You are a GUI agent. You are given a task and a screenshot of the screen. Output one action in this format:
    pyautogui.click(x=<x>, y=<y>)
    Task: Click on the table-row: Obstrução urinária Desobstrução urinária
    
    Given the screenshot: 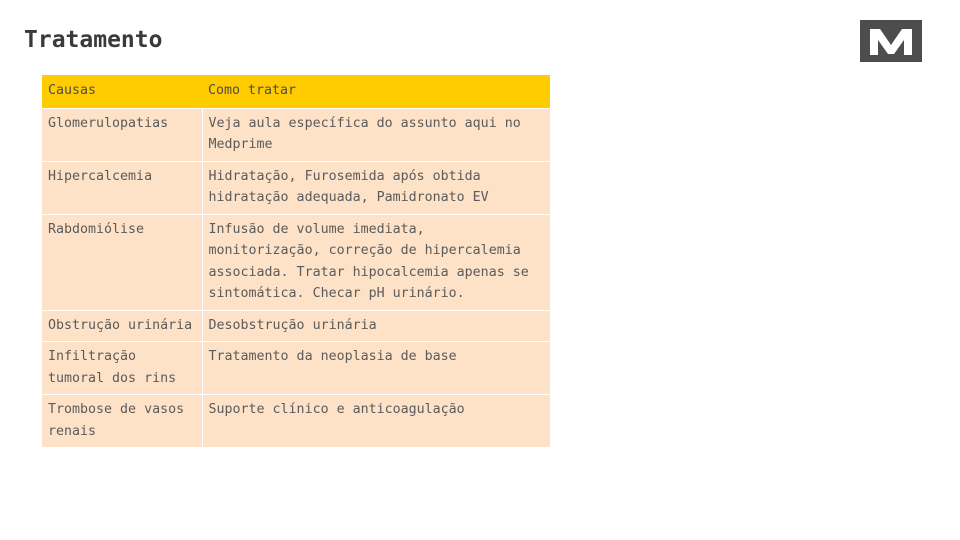 What is the action you would take?
    pyautogui.click(x=296, y=326)
    